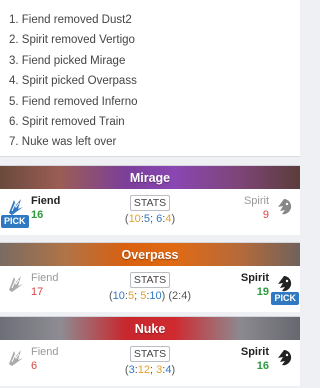 The height and width of the screenshot is (388, 320). I want to click on team-right: Spirit 16, so click(267, 359).